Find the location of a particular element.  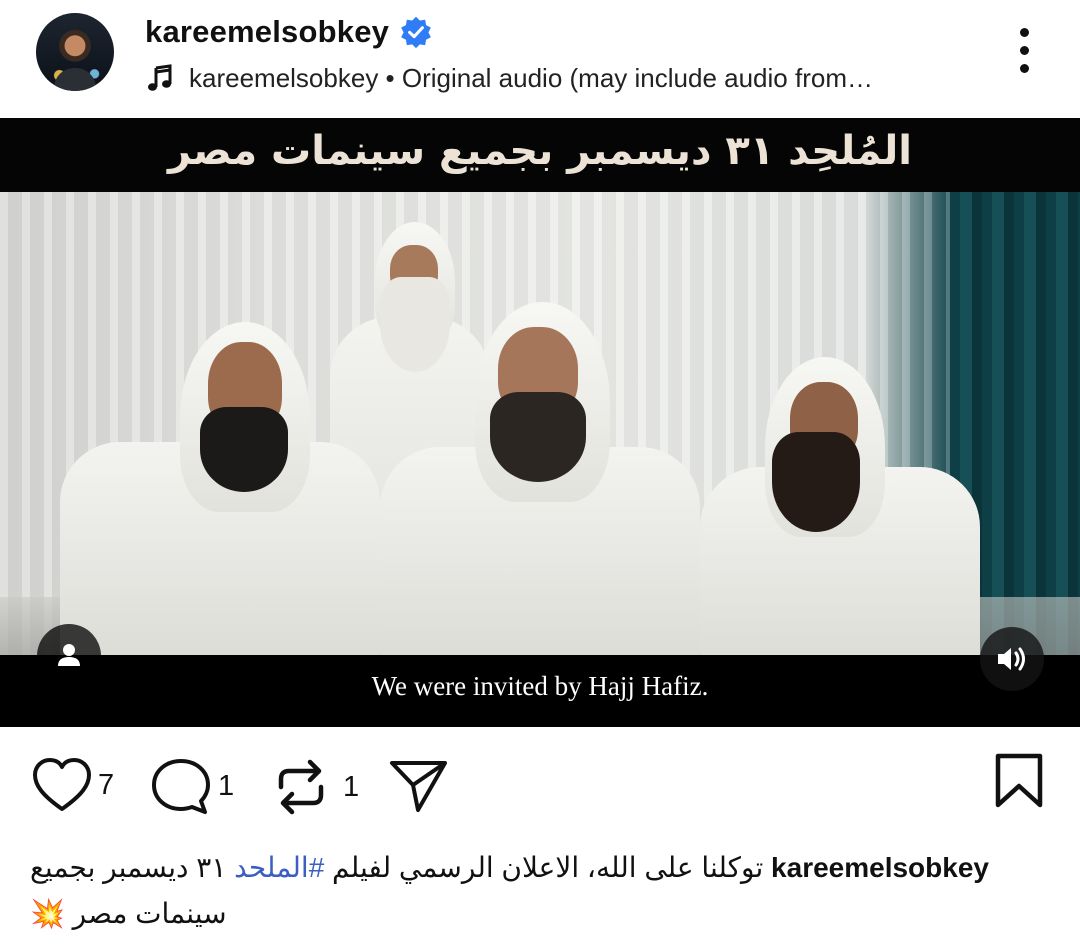

person-left is located at coordinates (220, 488).